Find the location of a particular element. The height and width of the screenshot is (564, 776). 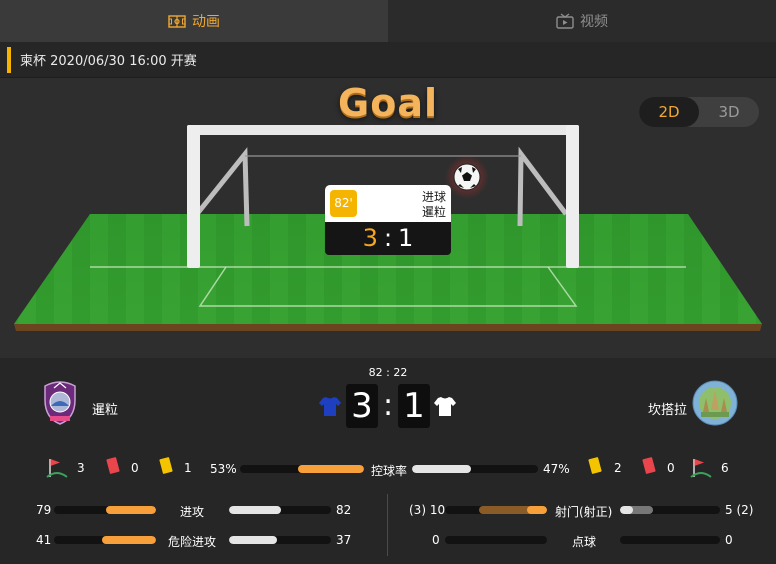

dangerous-attack-label: 危险进攻 is located at coordinates (192, 542).